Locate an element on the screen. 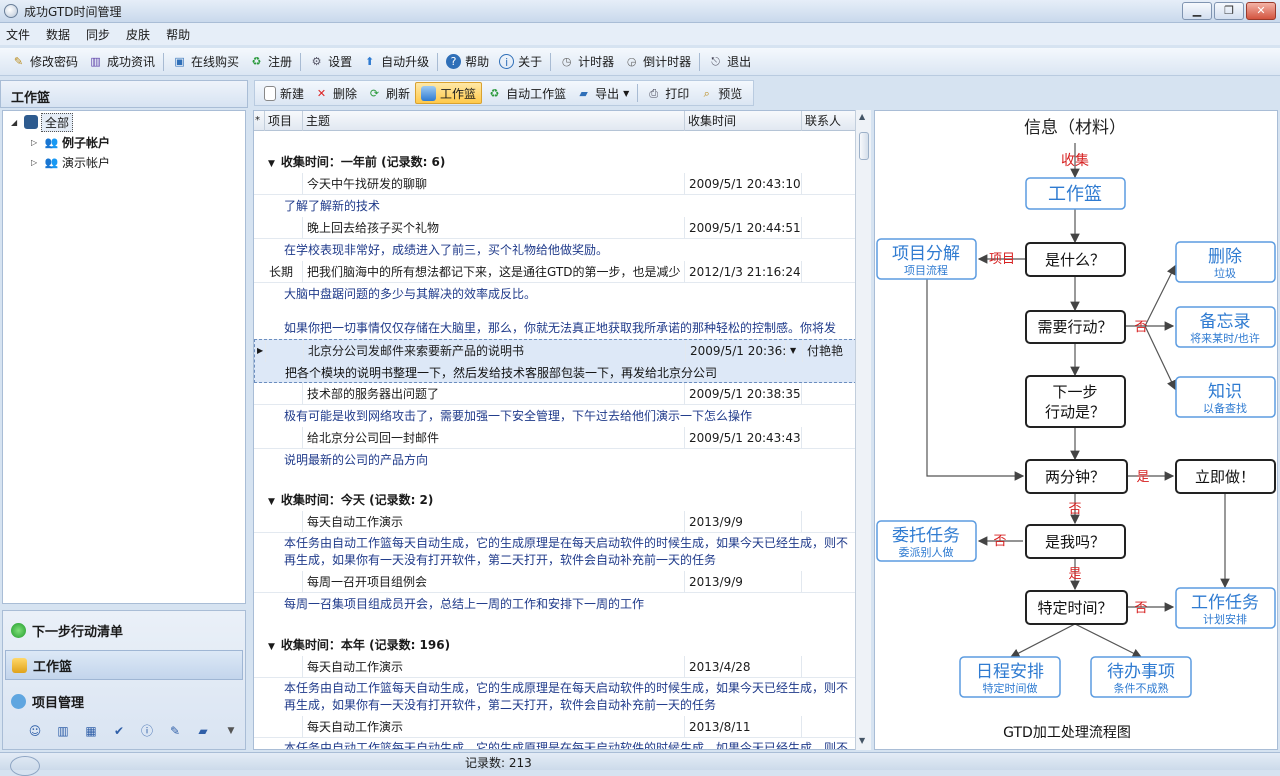  new-document-icon is located at coordinates (270, 93).